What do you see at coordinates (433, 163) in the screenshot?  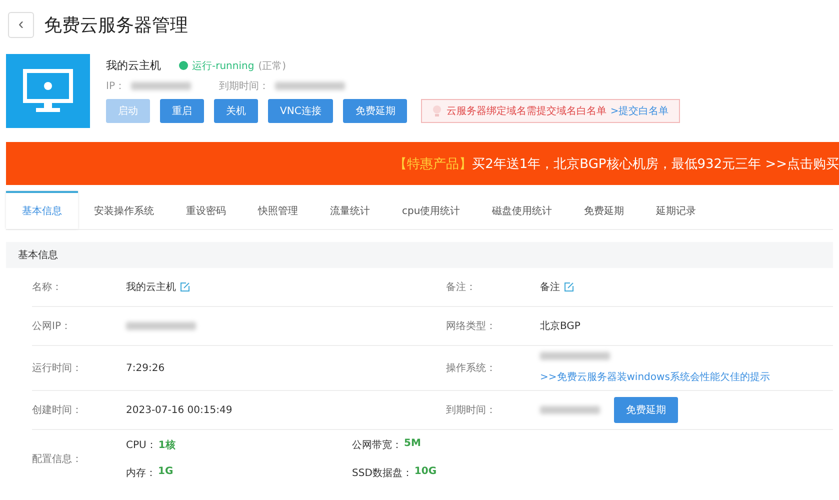 I see `promo-tag: 【特惠产品】` at bounding box center [433, 163].